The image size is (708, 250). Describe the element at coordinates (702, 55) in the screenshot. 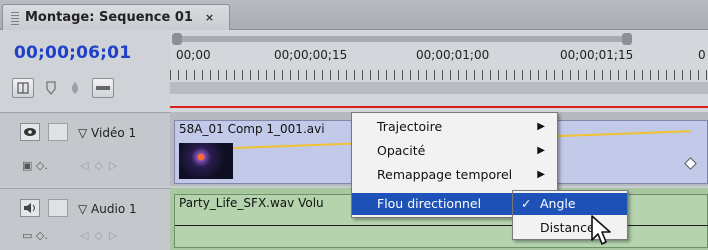

I see `ruler-label: 0` at that location.